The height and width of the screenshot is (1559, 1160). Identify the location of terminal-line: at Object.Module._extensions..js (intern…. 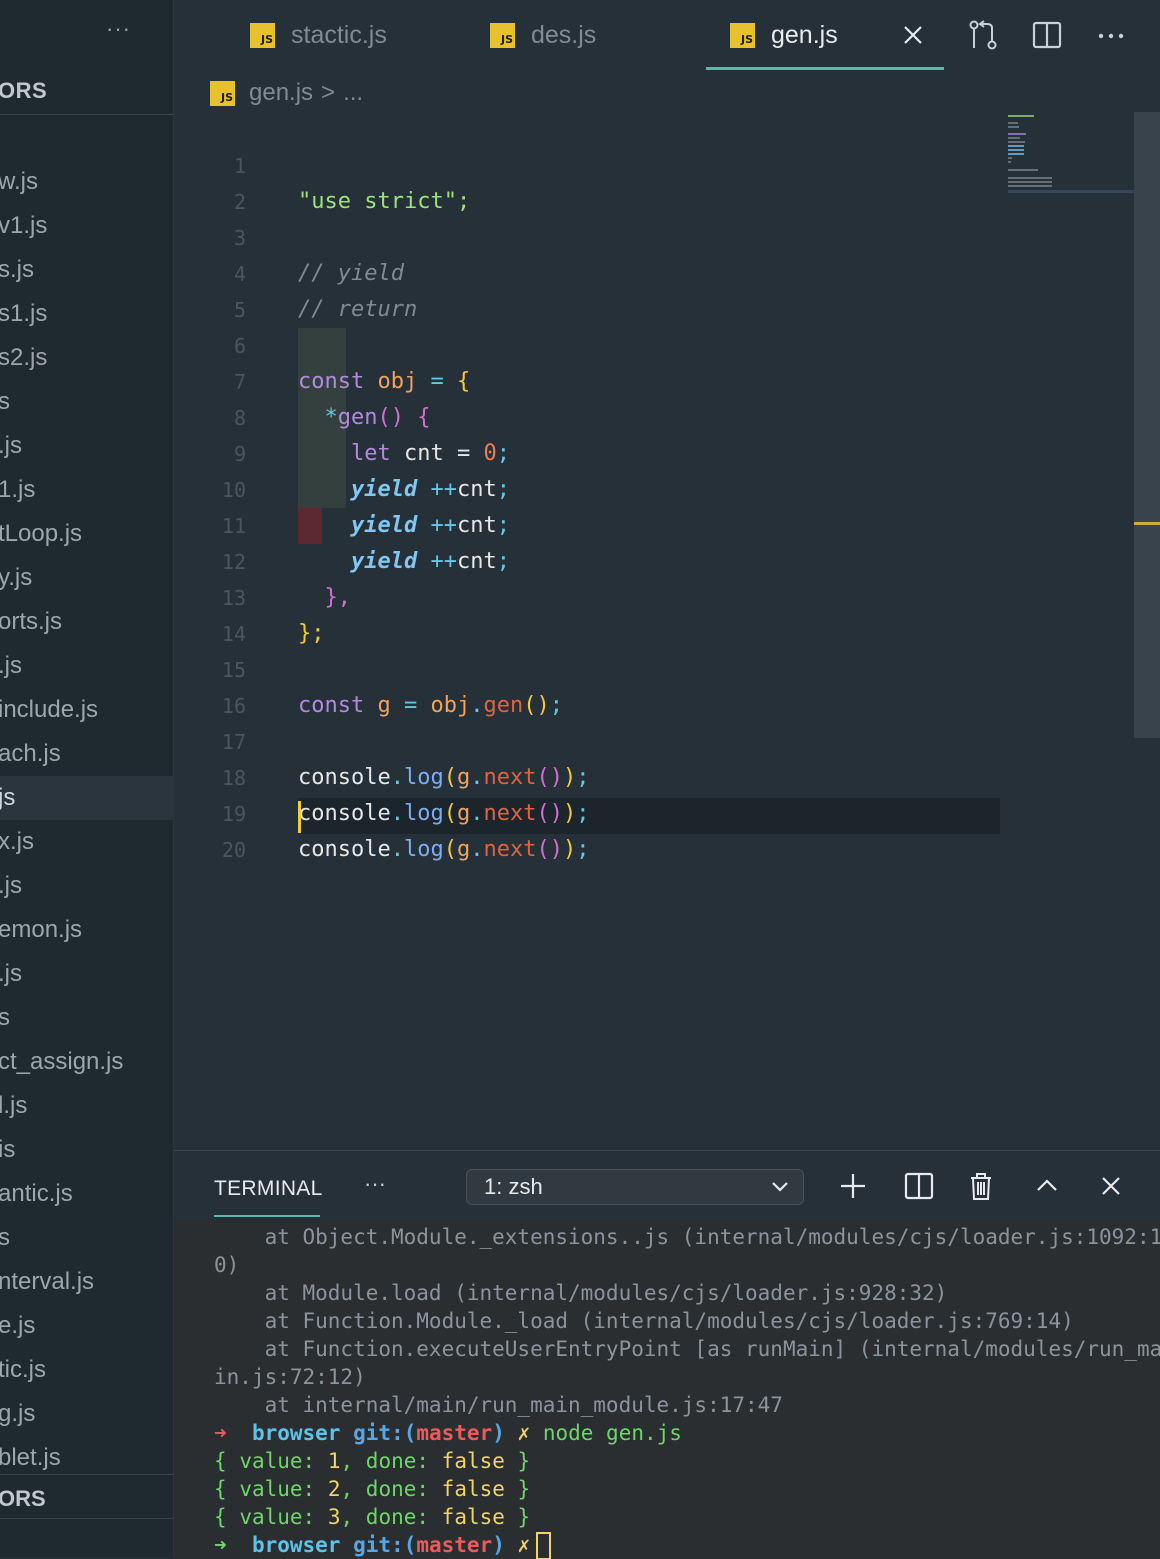
(687, 1237).